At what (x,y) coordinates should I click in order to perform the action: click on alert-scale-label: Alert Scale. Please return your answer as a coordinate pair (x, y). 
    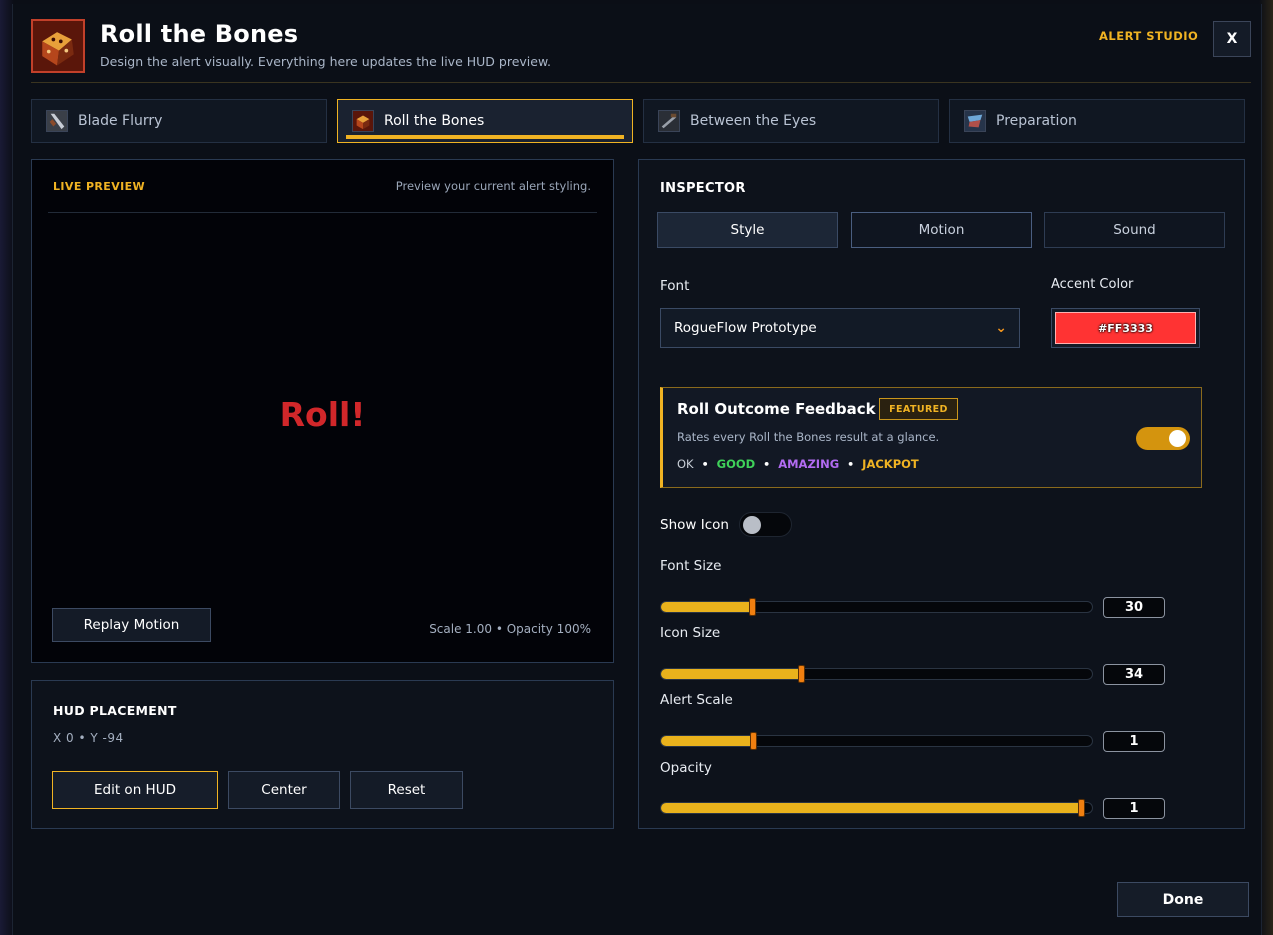
    Looking at the image, I should click on (696, 700).